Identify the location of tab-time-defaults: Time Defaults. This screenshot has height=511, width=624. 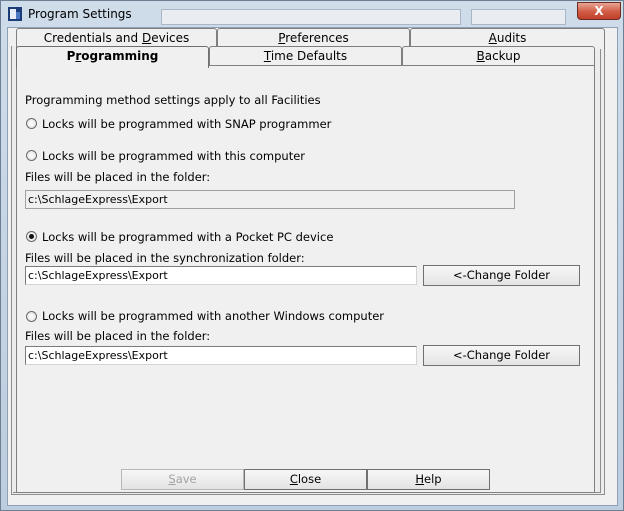
(305, 56).